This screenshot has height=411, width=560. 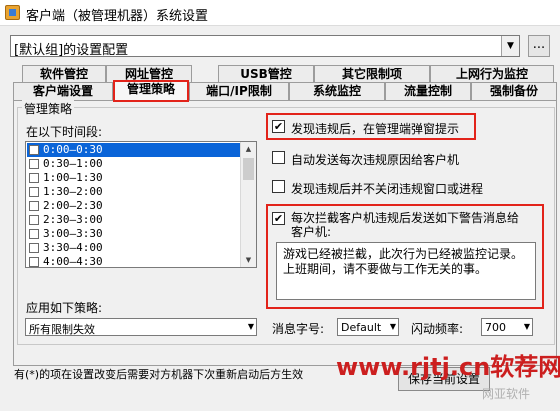 I want to click on list-item: 3:00—3:30, so click(x=134, y=234).